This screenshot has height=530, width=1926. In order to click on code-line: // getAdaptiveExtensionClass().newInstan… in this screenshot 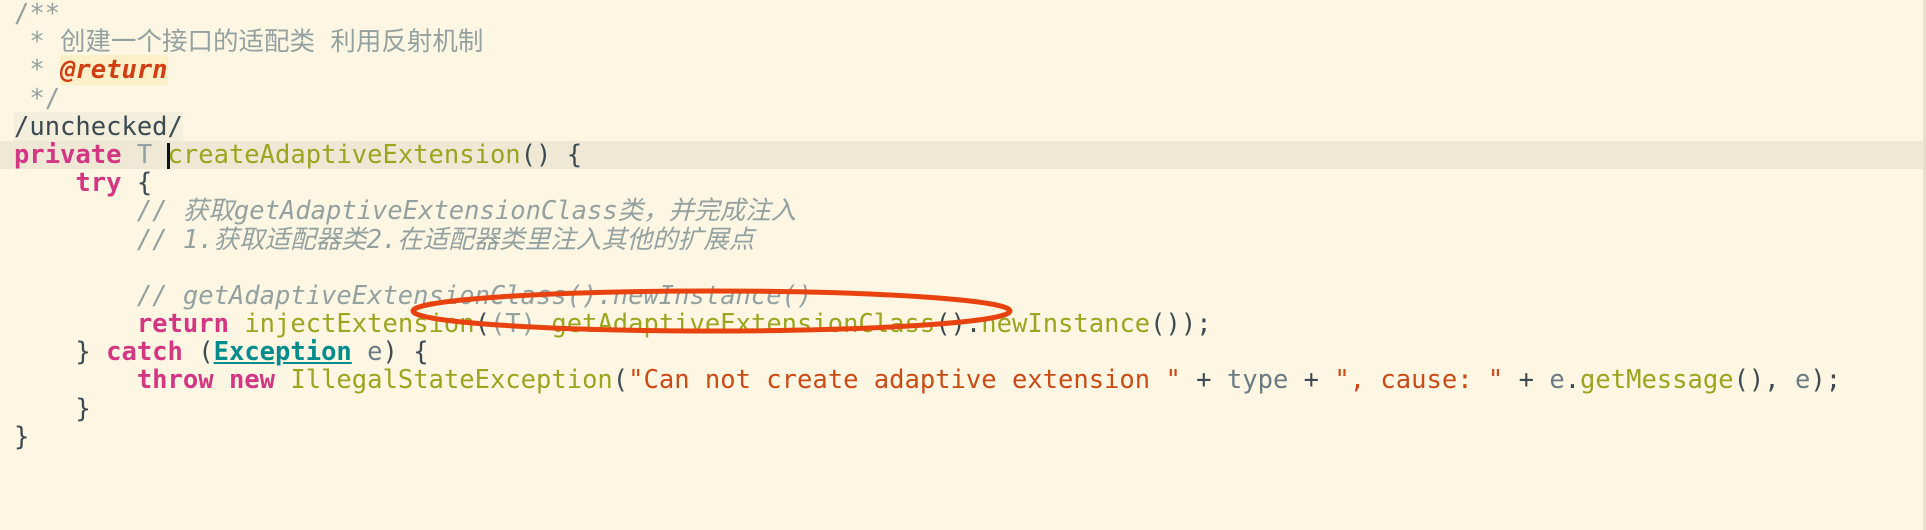, I will do `click(963, 296)`.